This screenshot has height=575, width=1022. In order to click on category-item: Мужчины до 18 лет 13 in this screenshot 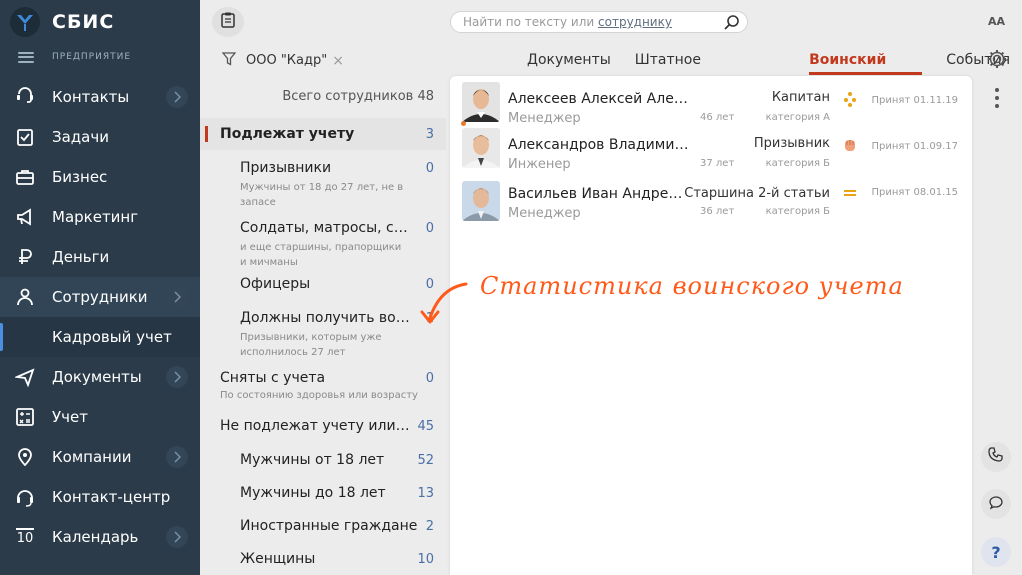, I will do `click(323, 493)`.